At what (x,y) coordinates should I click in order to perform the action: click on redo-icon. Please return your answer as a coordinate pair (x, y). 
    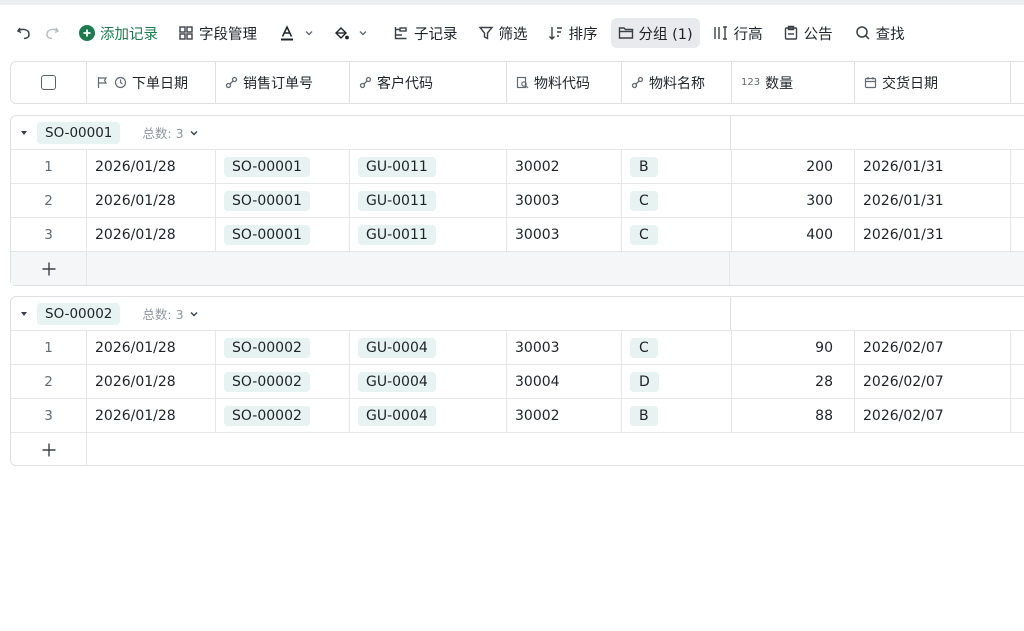
    Looking at the image, I should click on (52, 33).